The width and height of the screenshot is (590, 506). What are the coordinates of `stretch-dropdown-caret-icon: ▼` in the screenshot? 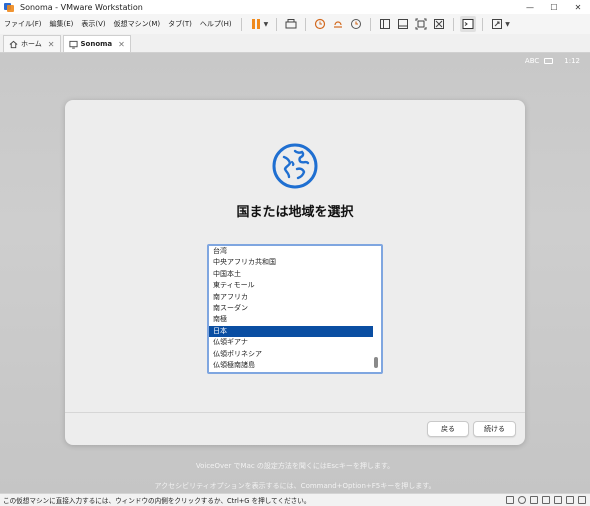 It's located at (507, 24).